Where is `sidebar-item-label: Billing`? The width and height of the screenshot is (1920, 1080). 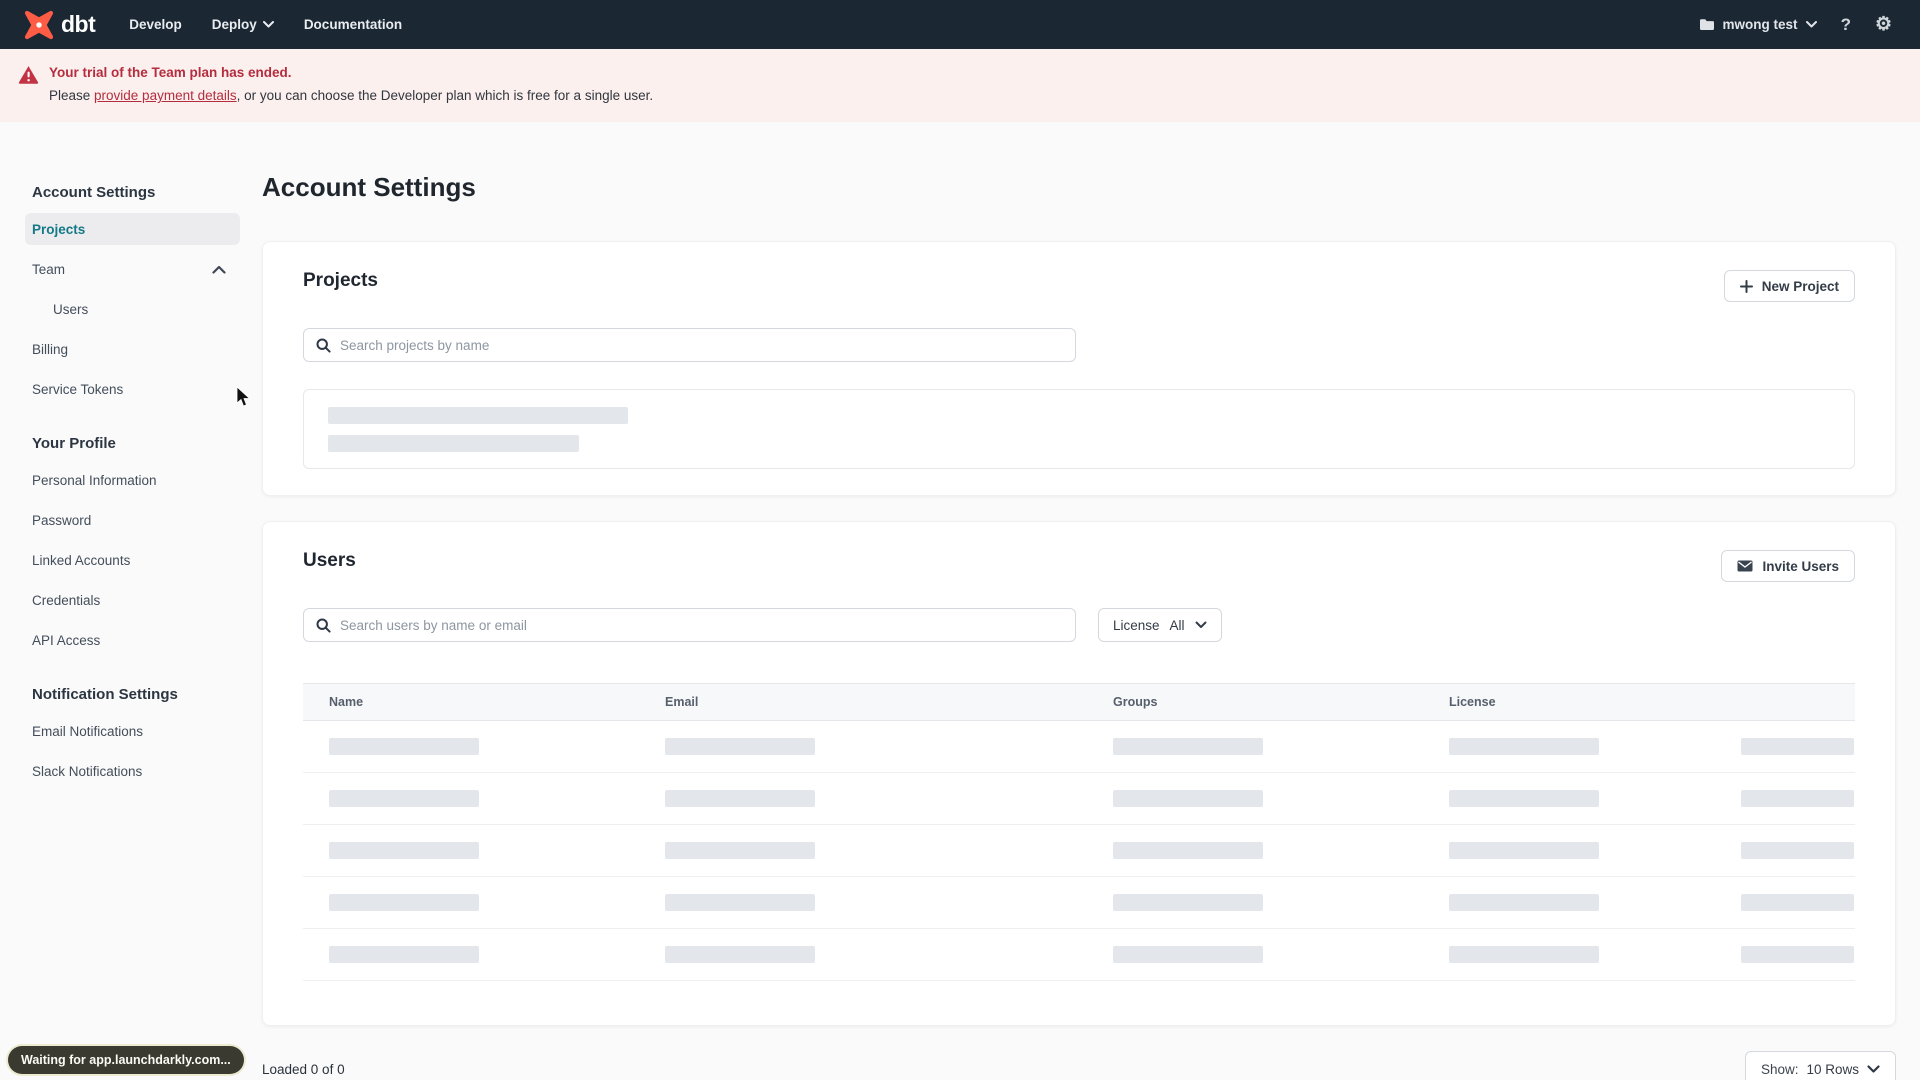
sidebar-item-label: Billing is located at coordinates (50, 349).